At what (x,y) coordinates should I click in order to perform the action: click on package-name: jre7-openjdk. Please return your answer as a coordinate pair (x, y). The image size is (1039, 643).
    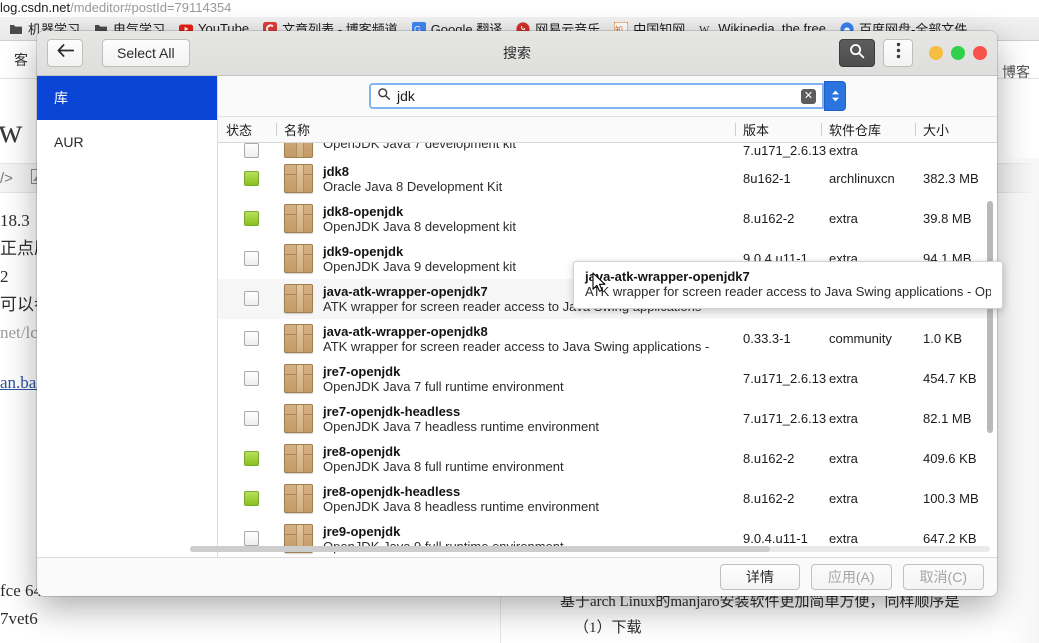
    Looking at the image, I should click on (362, 371).